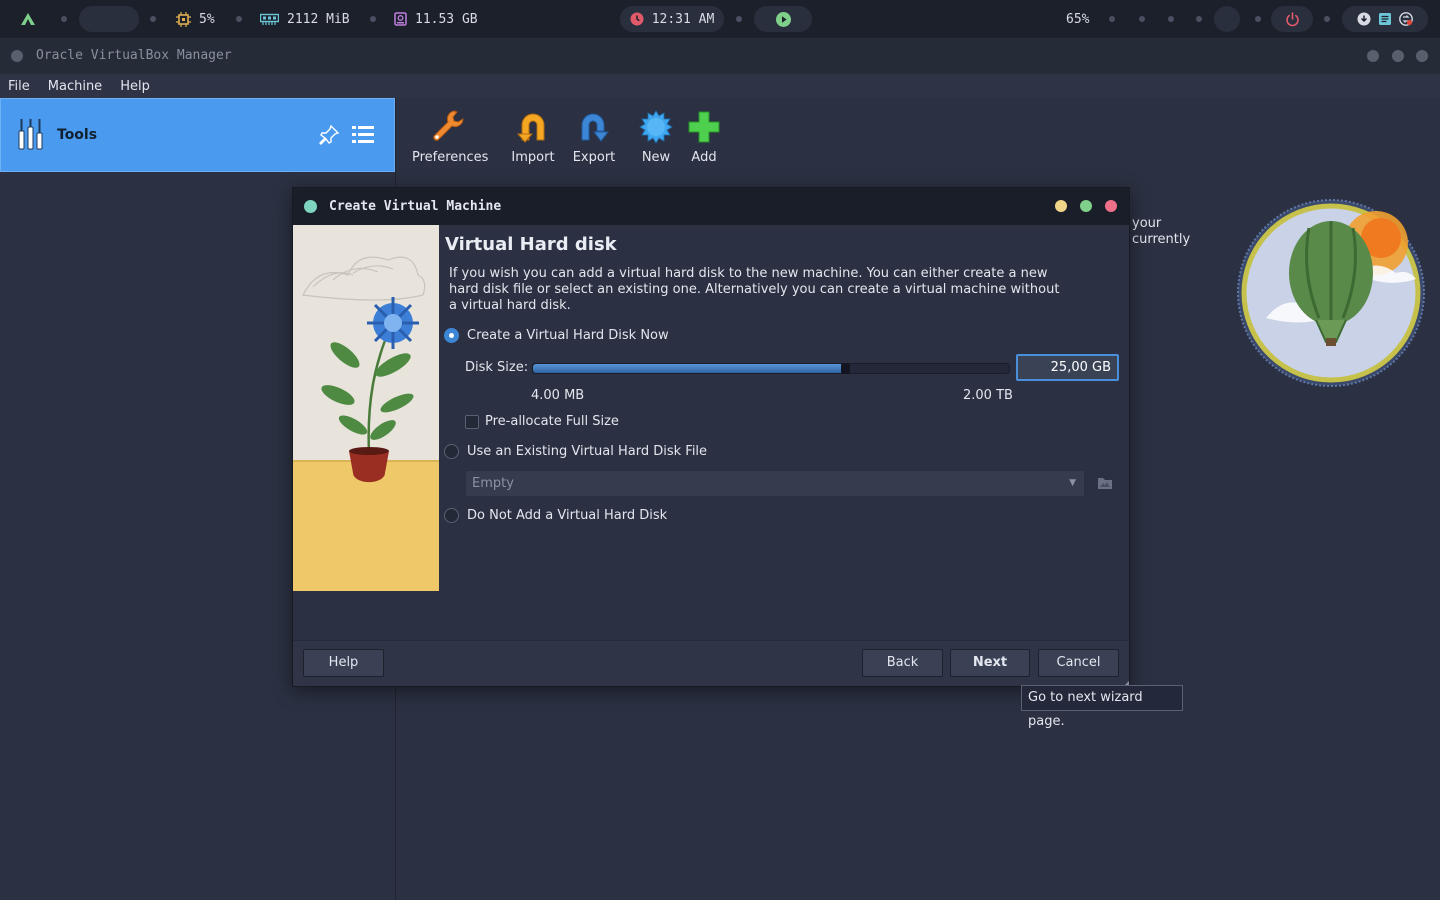 The width and height of the screenshot is (1440, 900). I want to click on preallocate-checkbox, so click(472, 422).